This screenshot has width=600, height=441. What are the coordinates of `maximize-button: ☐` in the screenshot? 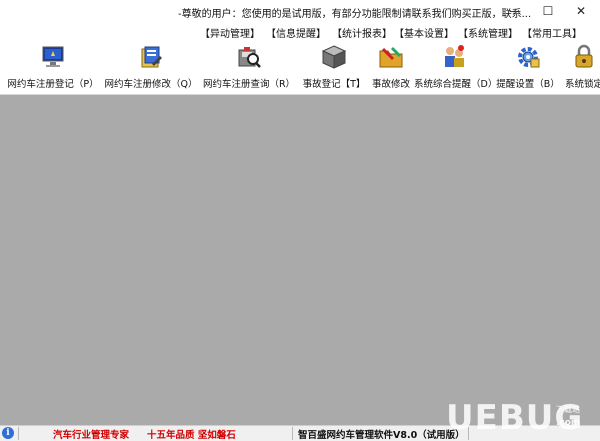 It's located at (548, 11).